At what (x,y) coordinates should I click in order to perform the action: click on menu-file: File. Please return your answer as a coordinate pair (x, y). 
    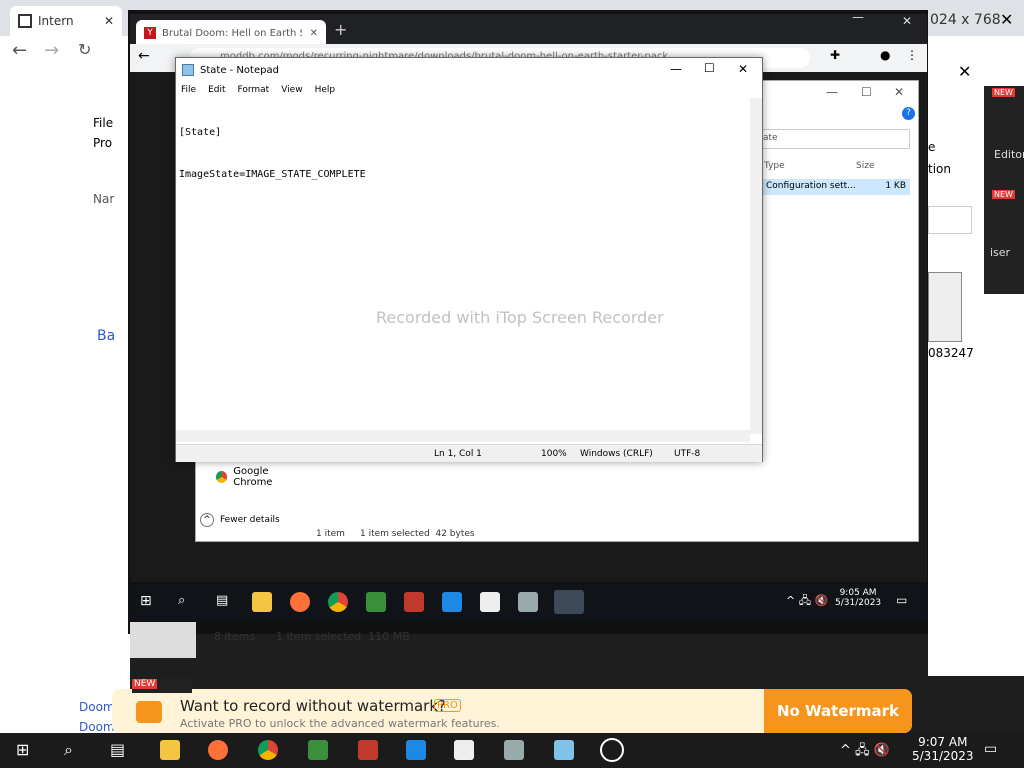
    Looking at the image, I should click on (188, 90).